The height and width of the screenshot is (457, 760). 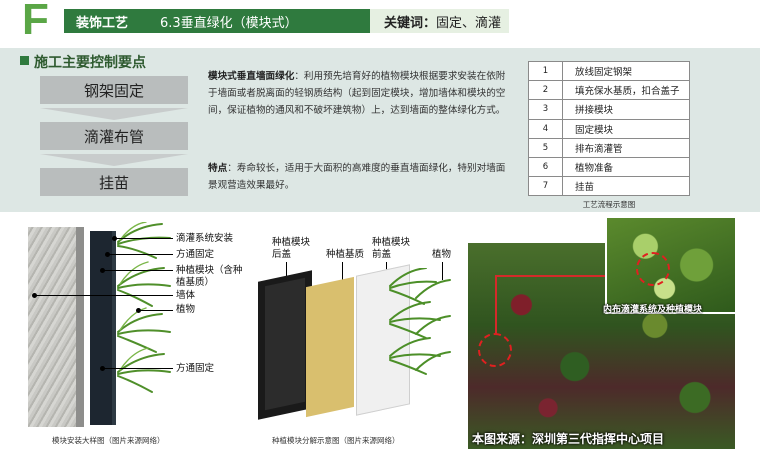 What do you see at coordinates (80, 327) in the screenshot?
I see `wall-edge` at bounding box center [80, 327].